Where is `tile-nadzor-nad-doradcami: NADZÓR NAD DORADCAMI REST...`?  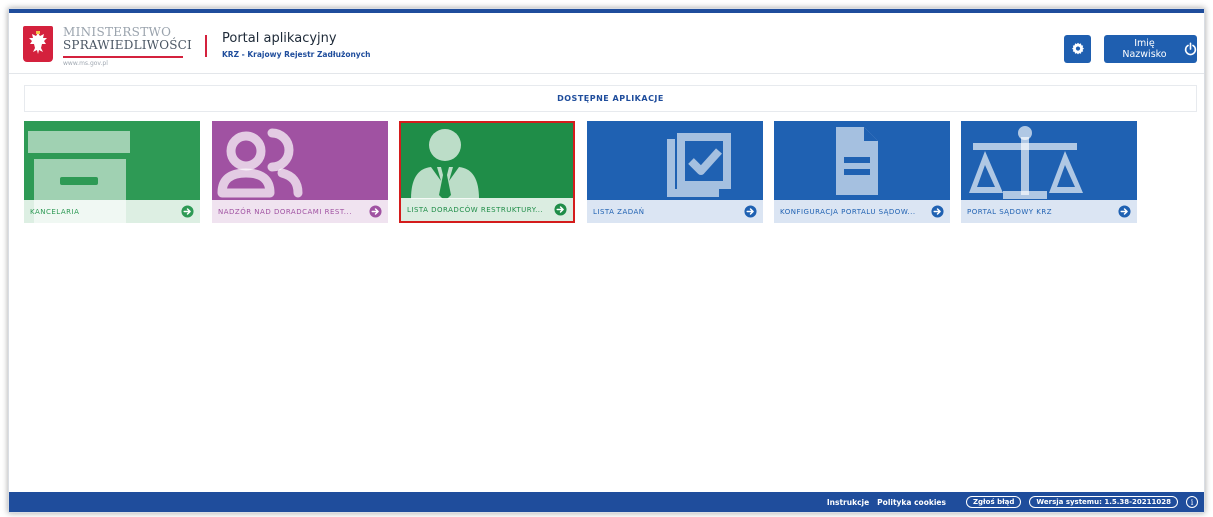
tile-nadzor-nad-doradcami: NADZÓR NAD DORADCAMI REST... is located at coordinates (300, 172).